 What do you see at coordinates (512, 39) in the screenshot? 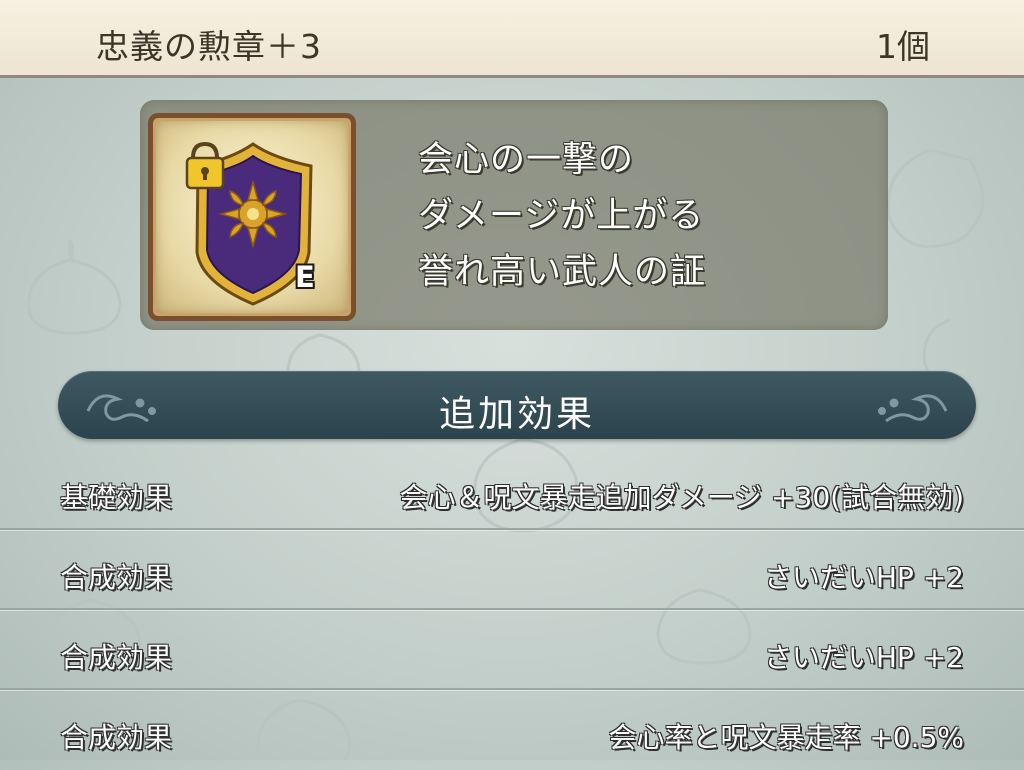
I see `item-title-bar: 忠義の勲章＋3 1個` at bounding box center [512, 39].